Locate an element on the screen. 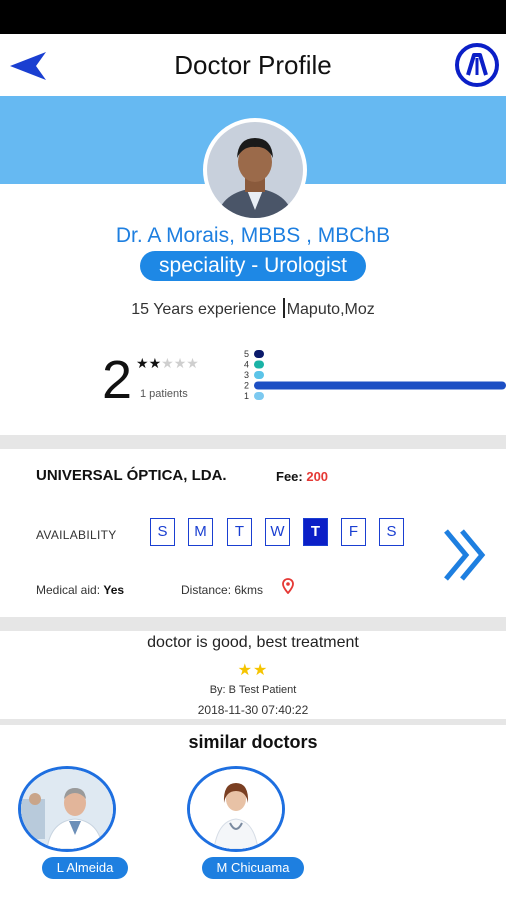 Image resolution: width=506 pixels, height=900 pixels. app-logo is located at coordinates (477, 65).